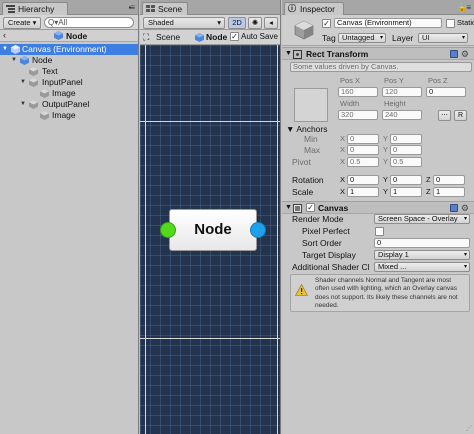 This screenshot has height=434, width=474. Describe the element at coordinates (378, 53) in the screenshot. I see `rect-transform-header: ▼ Rect Transform ⚙` at that location.